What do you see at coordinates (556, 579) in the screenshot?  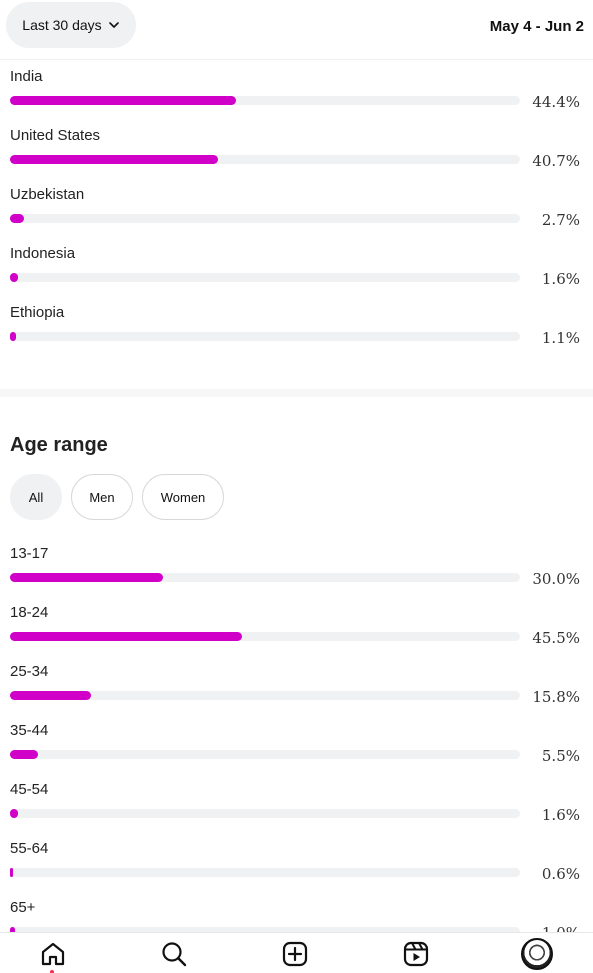 I see `age-range-percentage: 30.0%` at bounding box center [556, 579].